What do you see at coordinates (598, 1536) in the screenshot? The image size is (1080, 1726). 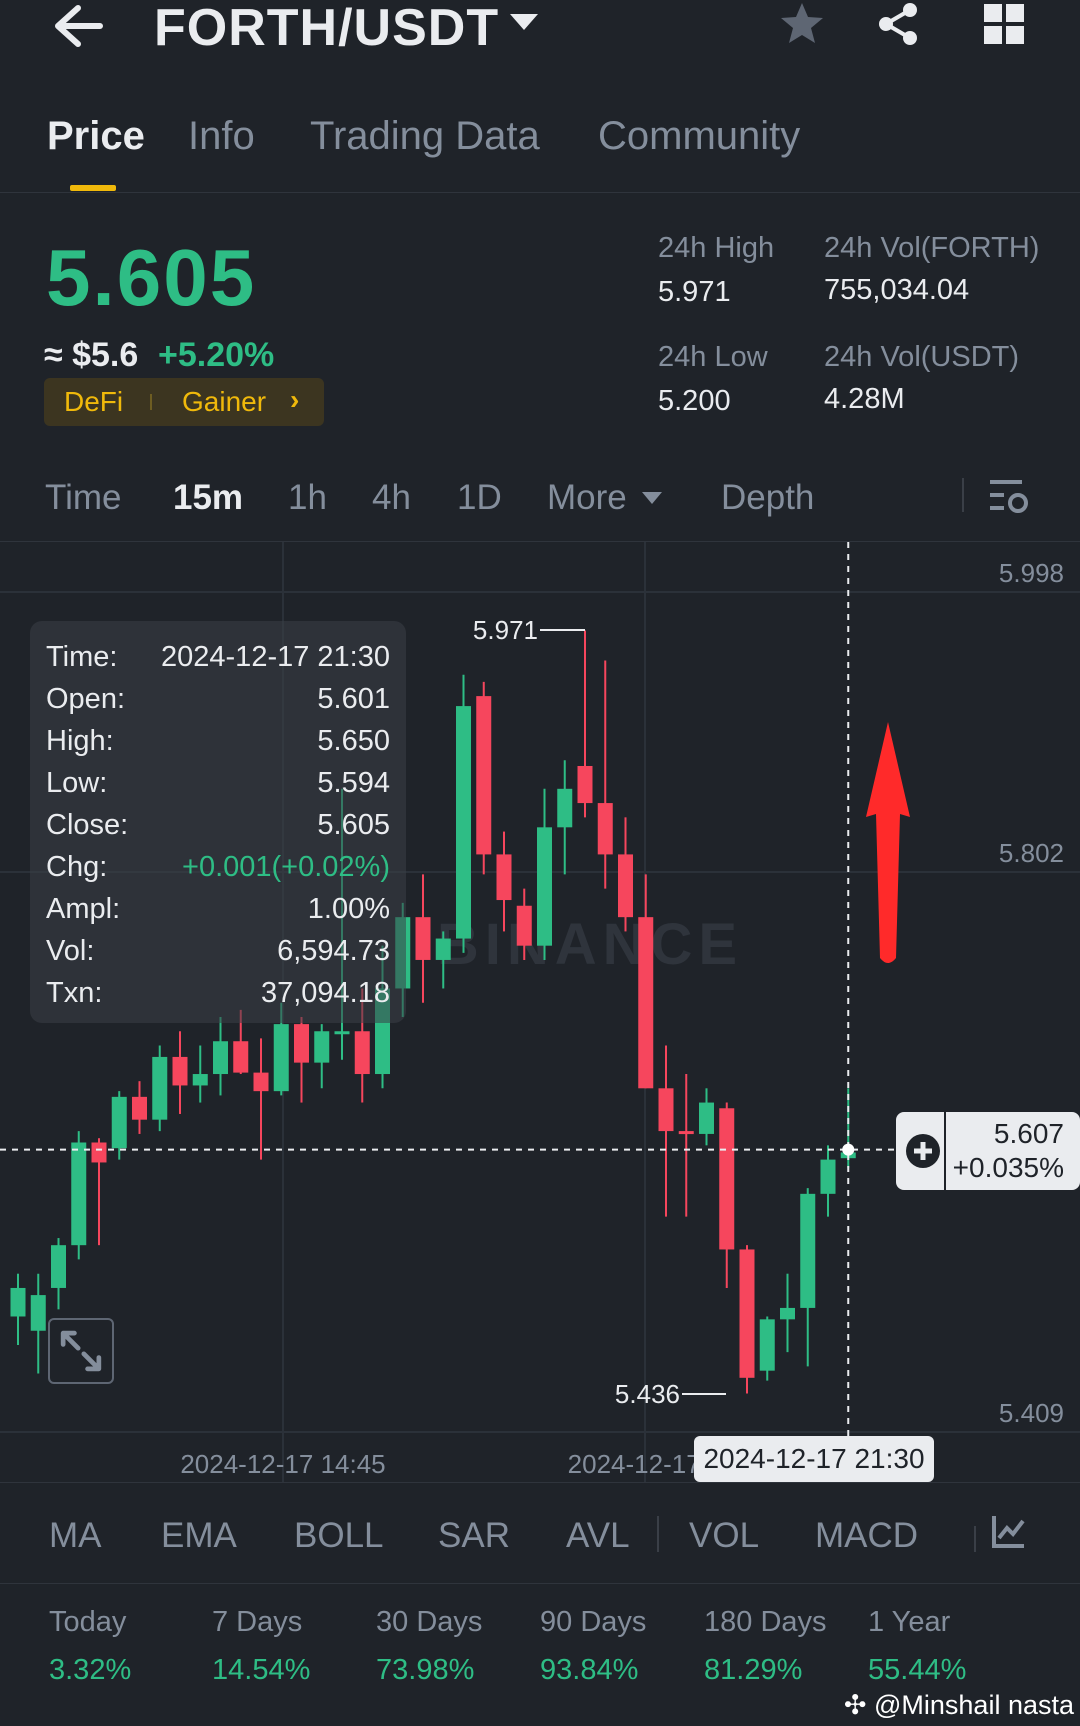 I see `indicator-avl: AVL` at bounding box center [598, 1536].